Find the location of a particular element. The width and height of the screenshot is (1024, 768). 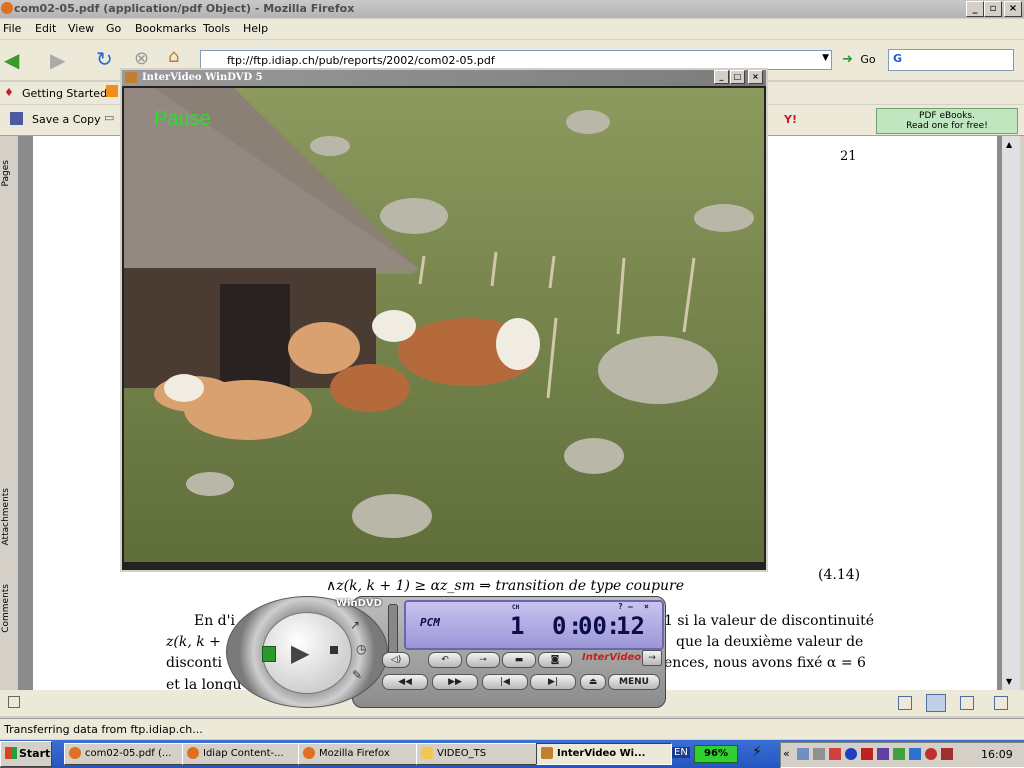

language-indicator: EN is located at coordinates (681, 752).